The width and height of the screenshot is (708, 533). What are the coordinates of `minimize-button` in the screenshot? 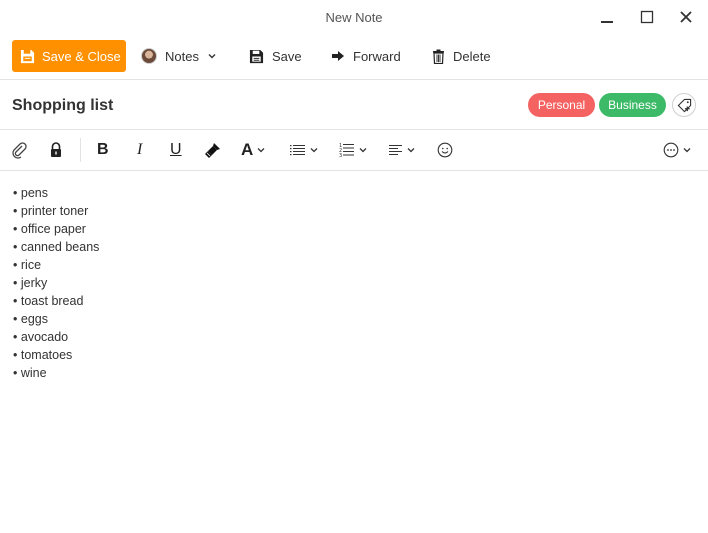 It's located at (607, 17).